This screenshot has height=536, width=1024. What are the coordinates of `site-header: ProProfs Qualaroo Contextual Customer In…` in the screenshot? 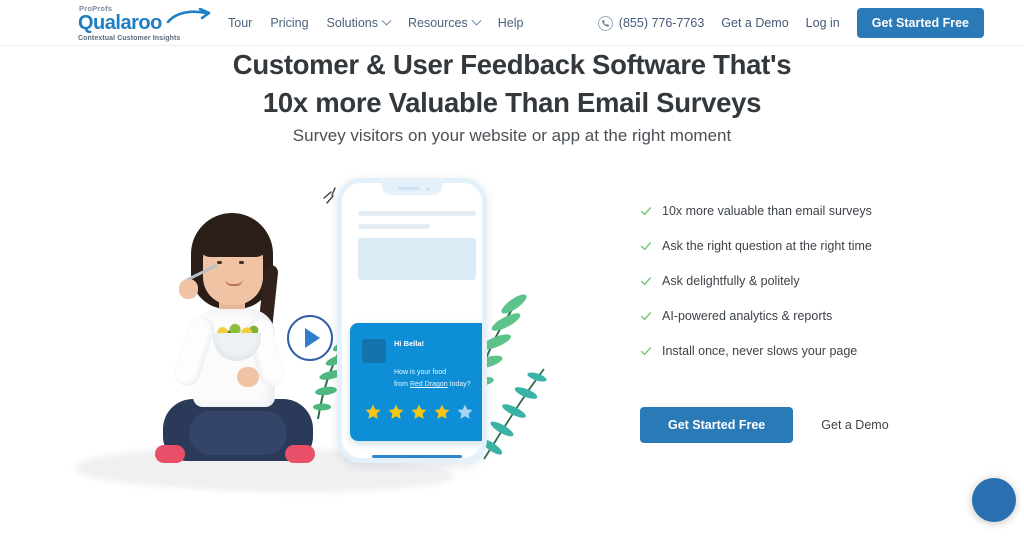 It's located at (512, 23).